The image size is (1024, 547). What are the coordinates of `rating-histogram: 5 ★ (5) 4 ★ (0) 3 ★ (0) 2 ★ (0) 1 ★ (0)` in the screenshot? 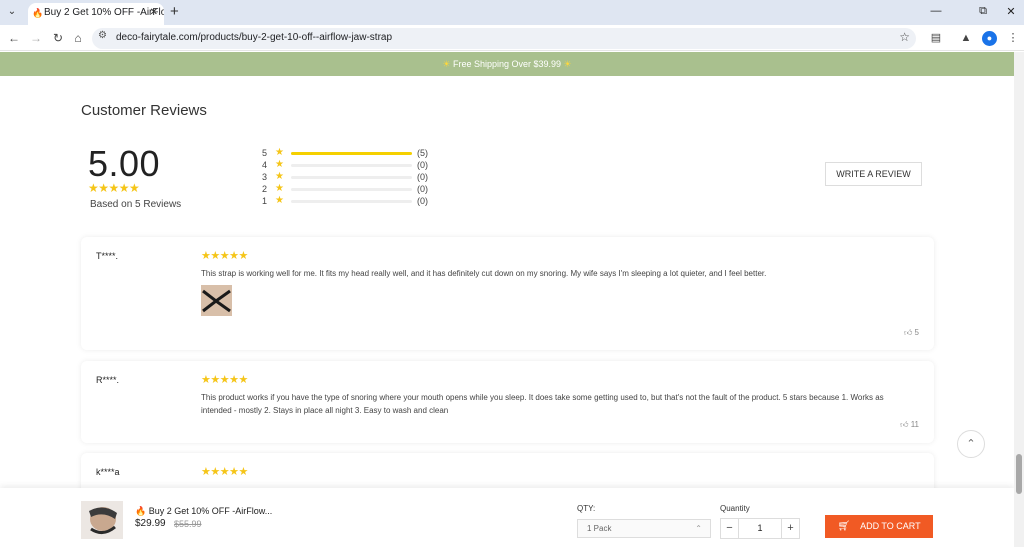 It's located at (352, 177).